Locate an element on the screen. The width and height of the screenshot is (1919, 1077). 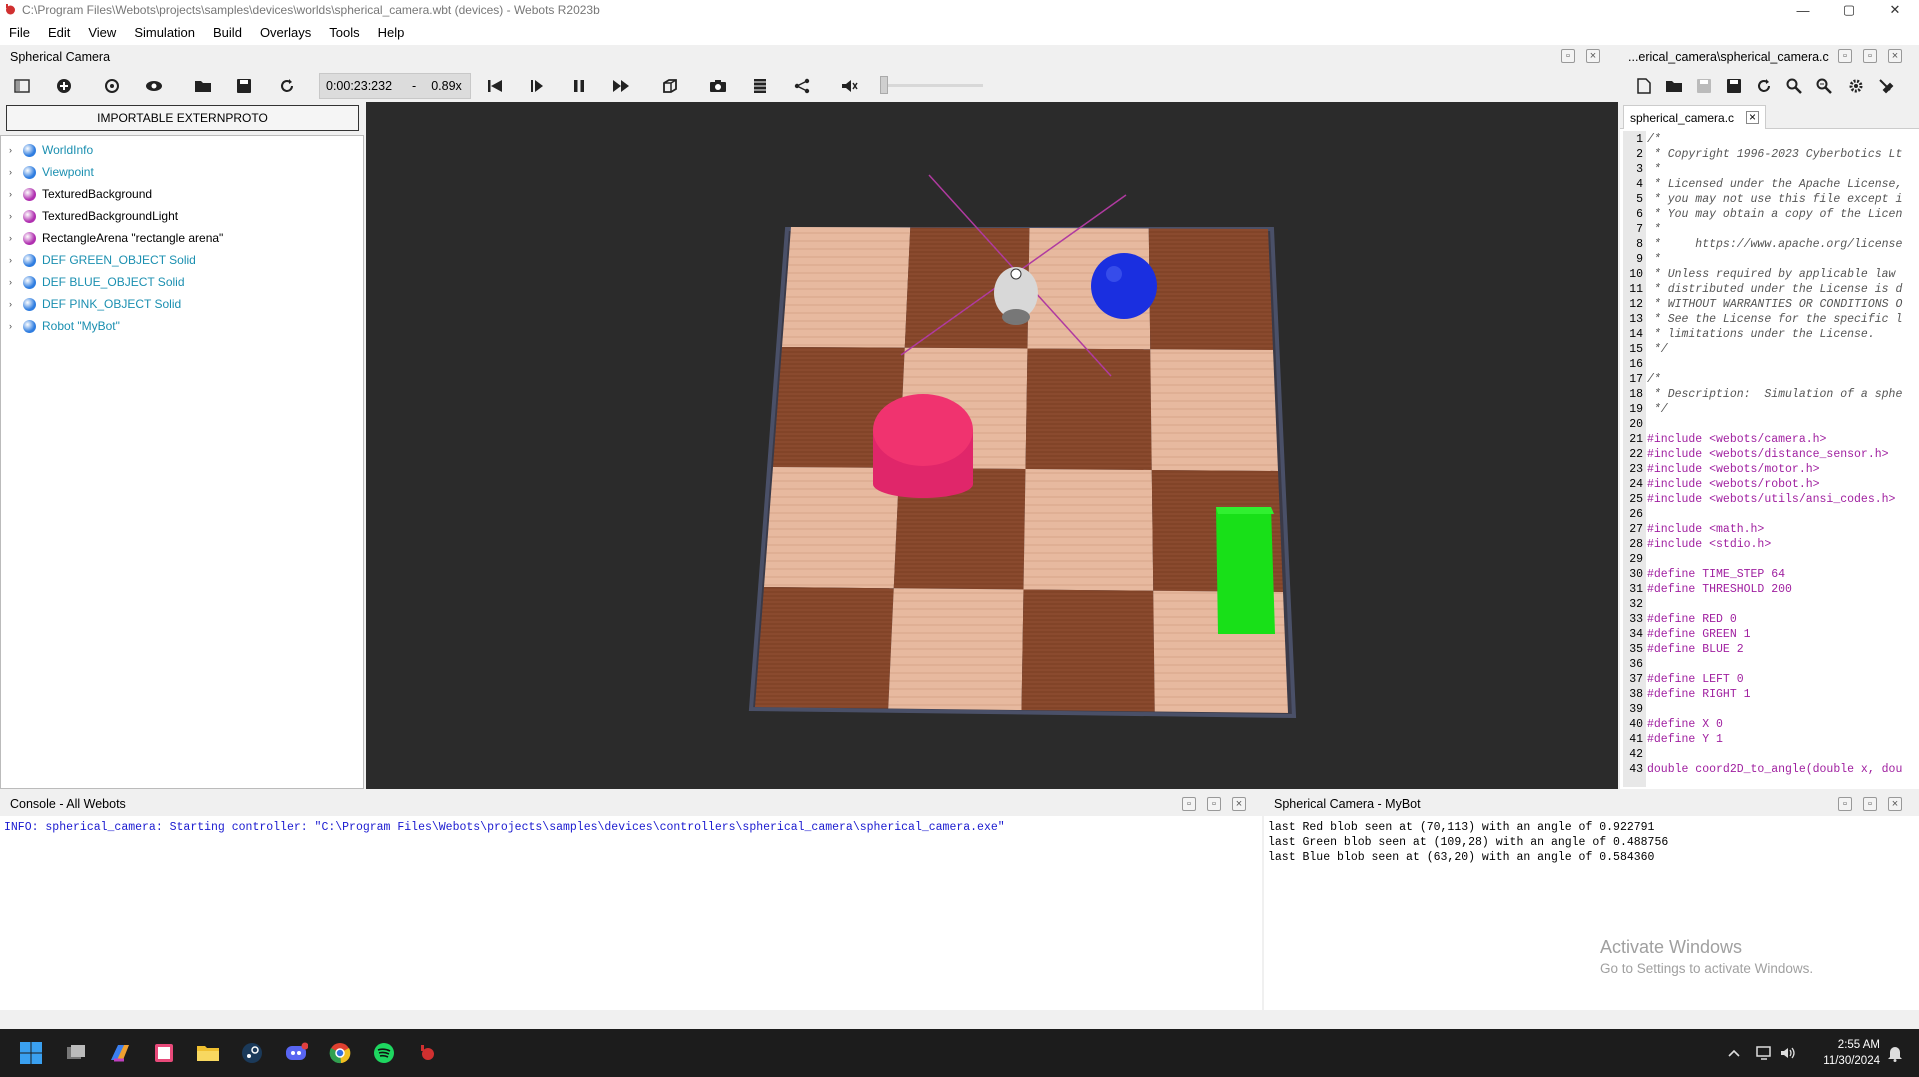
view-eye-icon is located at coordinates (154, 86).